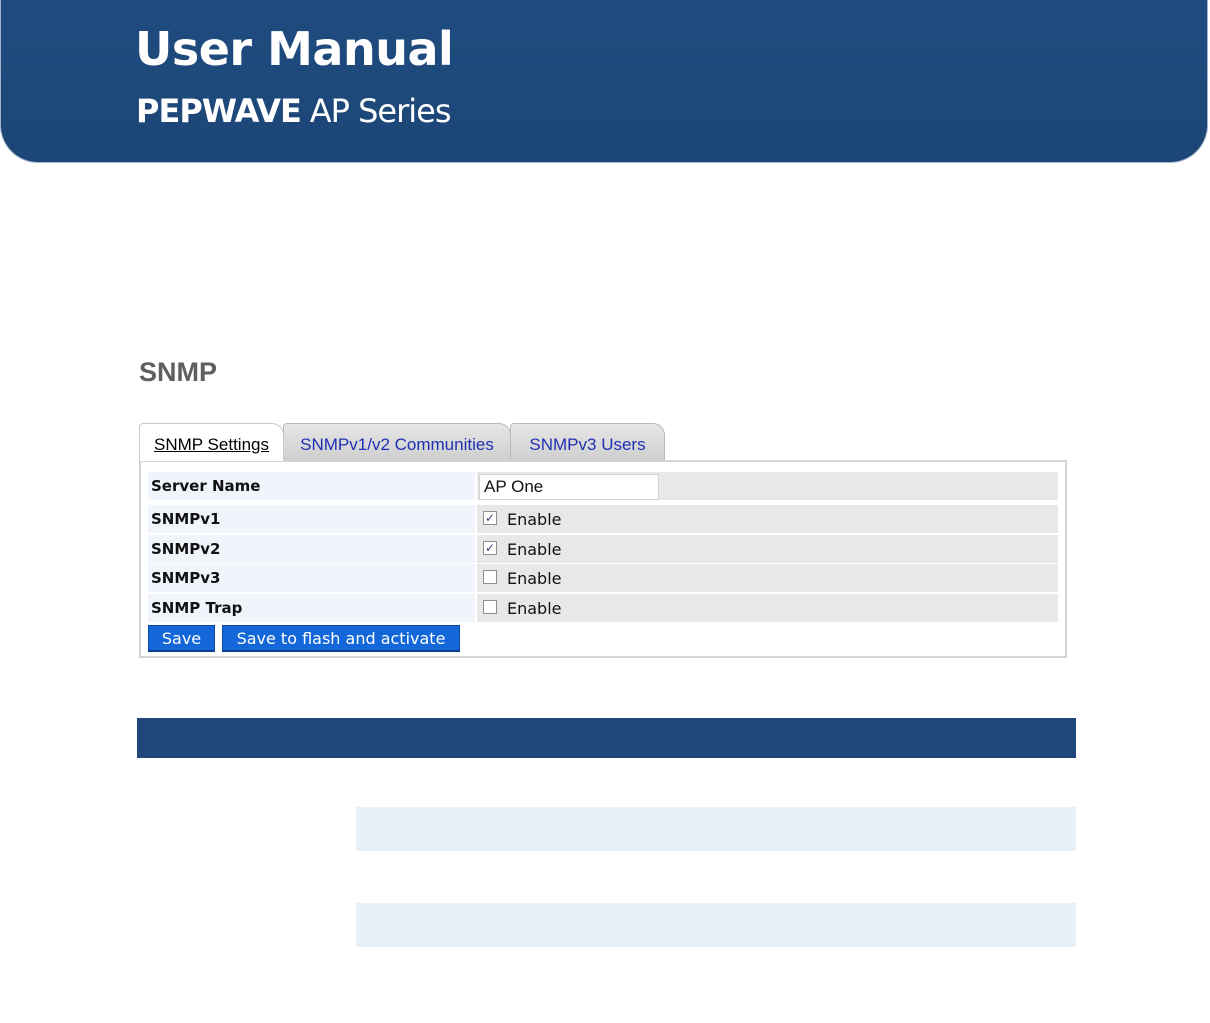 This screenshot has height=1023, width=1210. What do you see at coordinates (294, 49) in the screenshot?
I see `manual-title: User Manual` at bounding box center [294, 49].